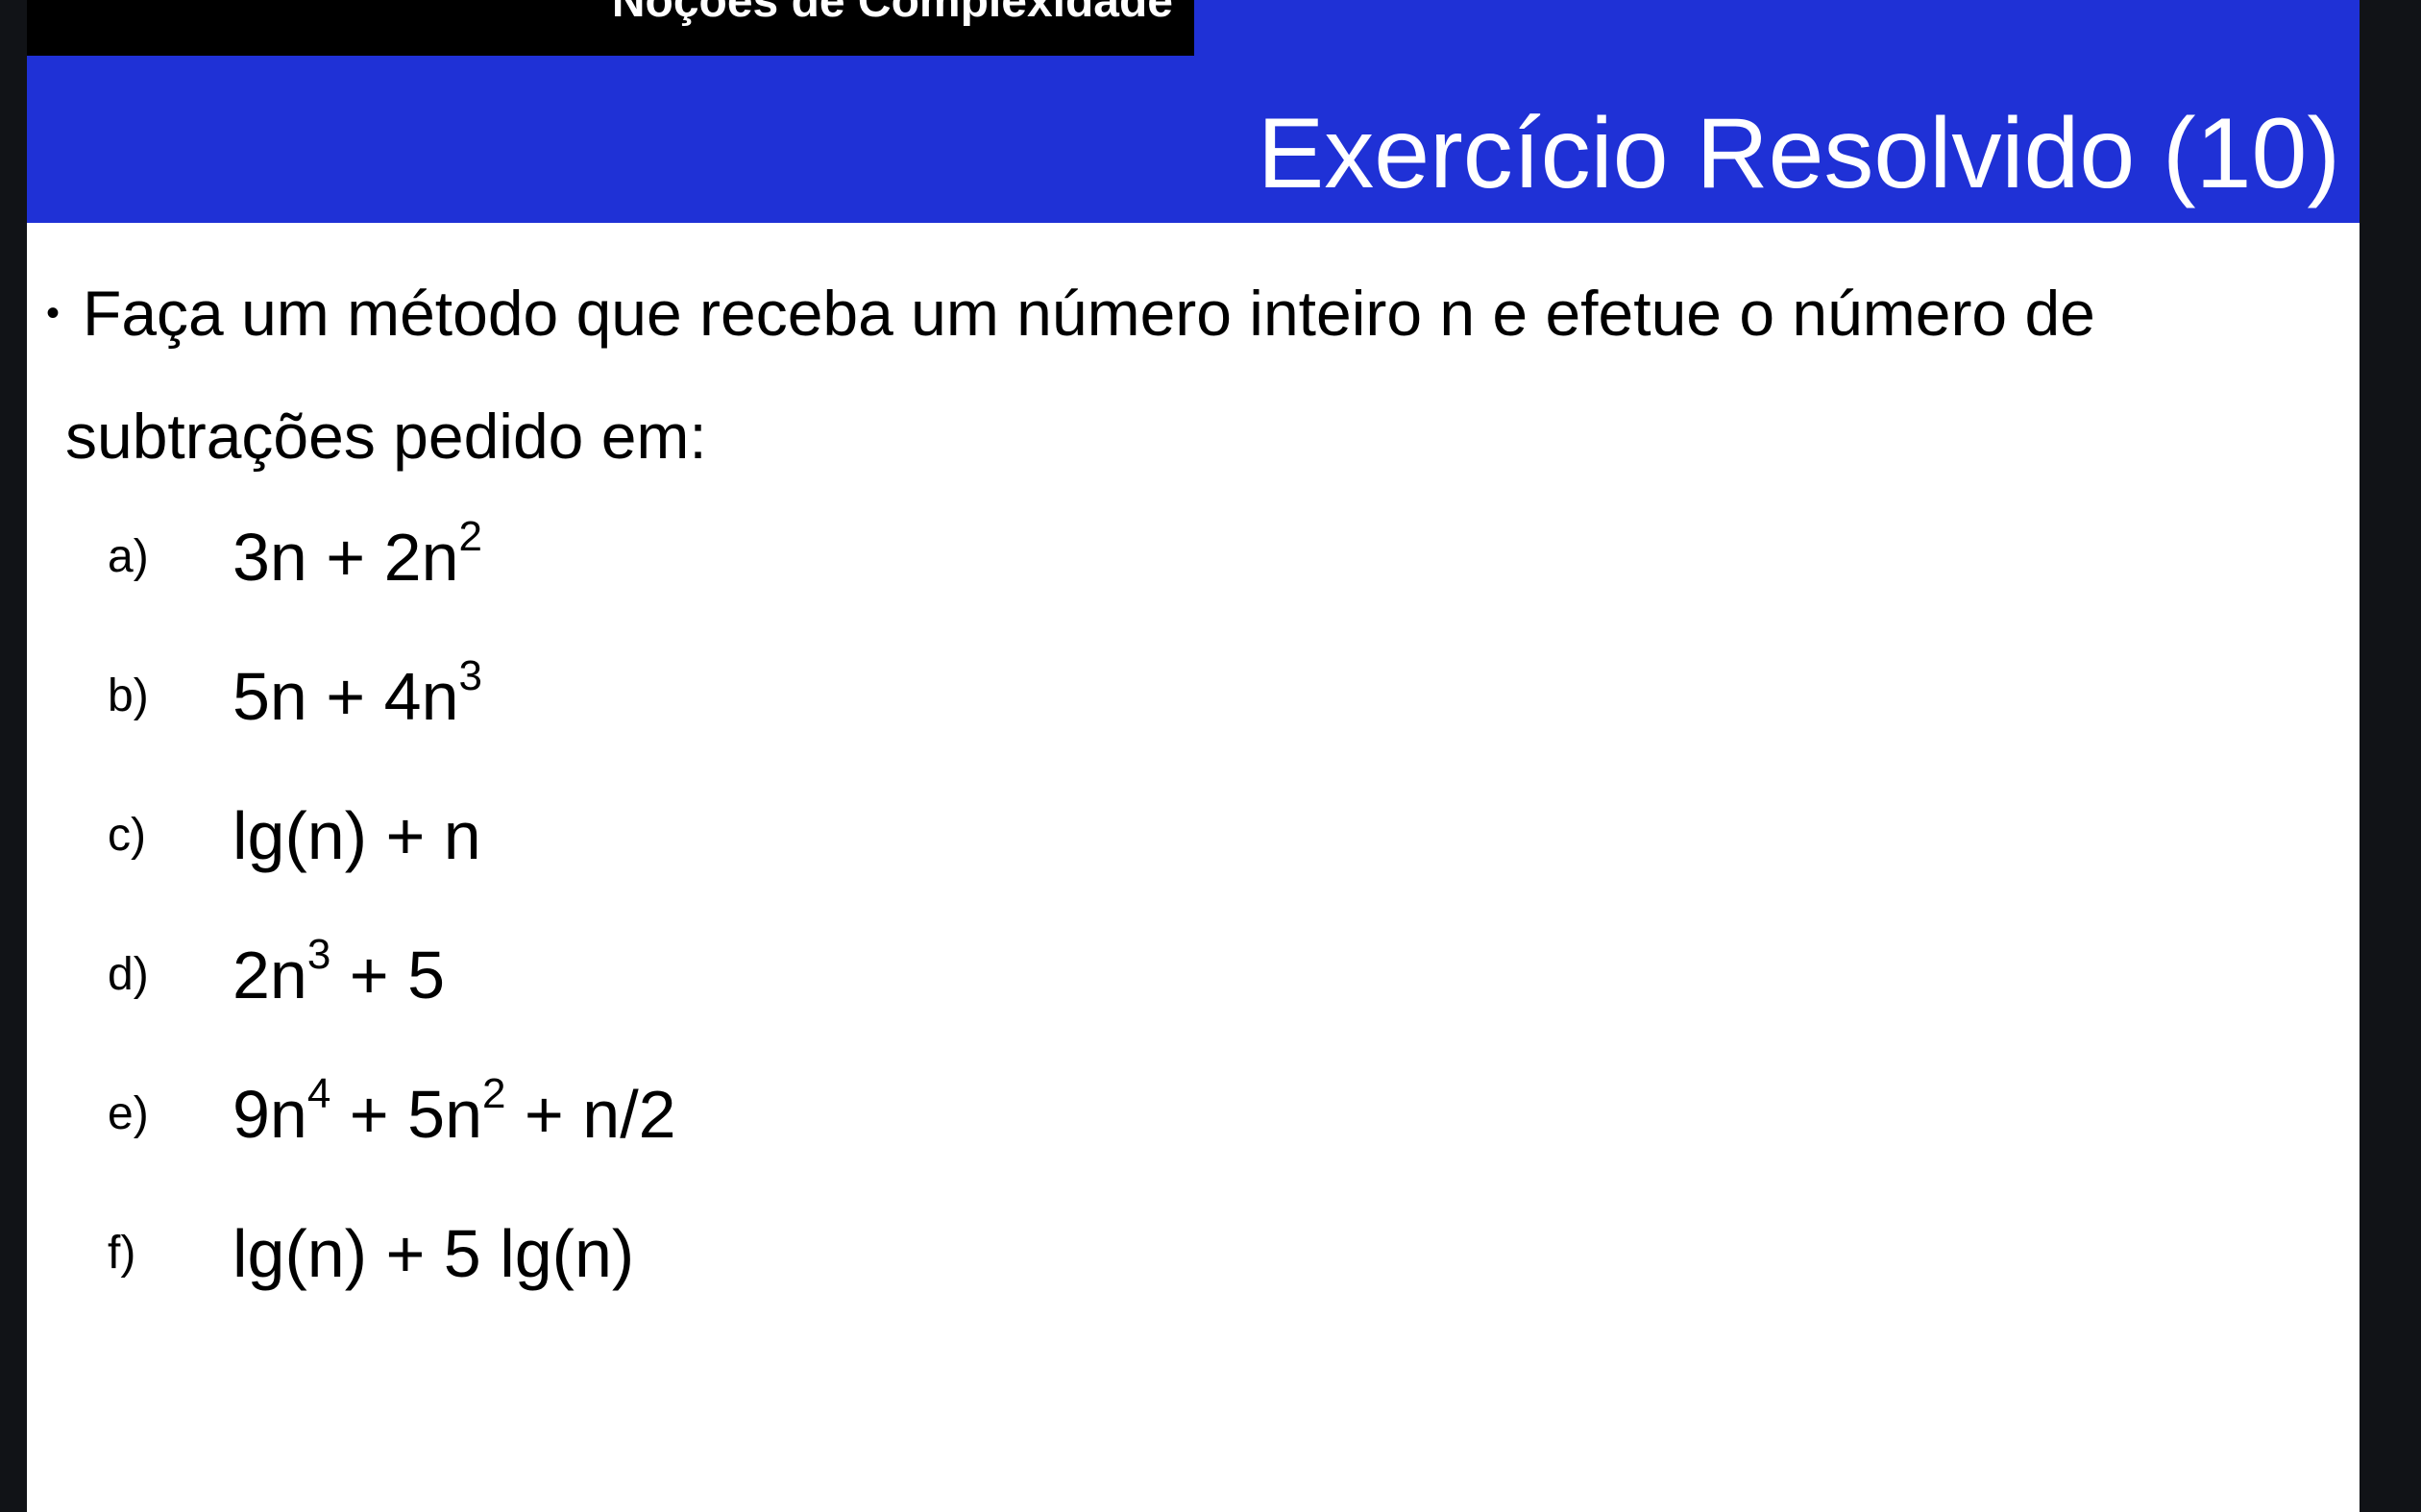  Describe the element at coordinates (655, 1254) in the screenshot. I see `exercise-item-f: f) lg(n) + 5 lg(n)` at that location.